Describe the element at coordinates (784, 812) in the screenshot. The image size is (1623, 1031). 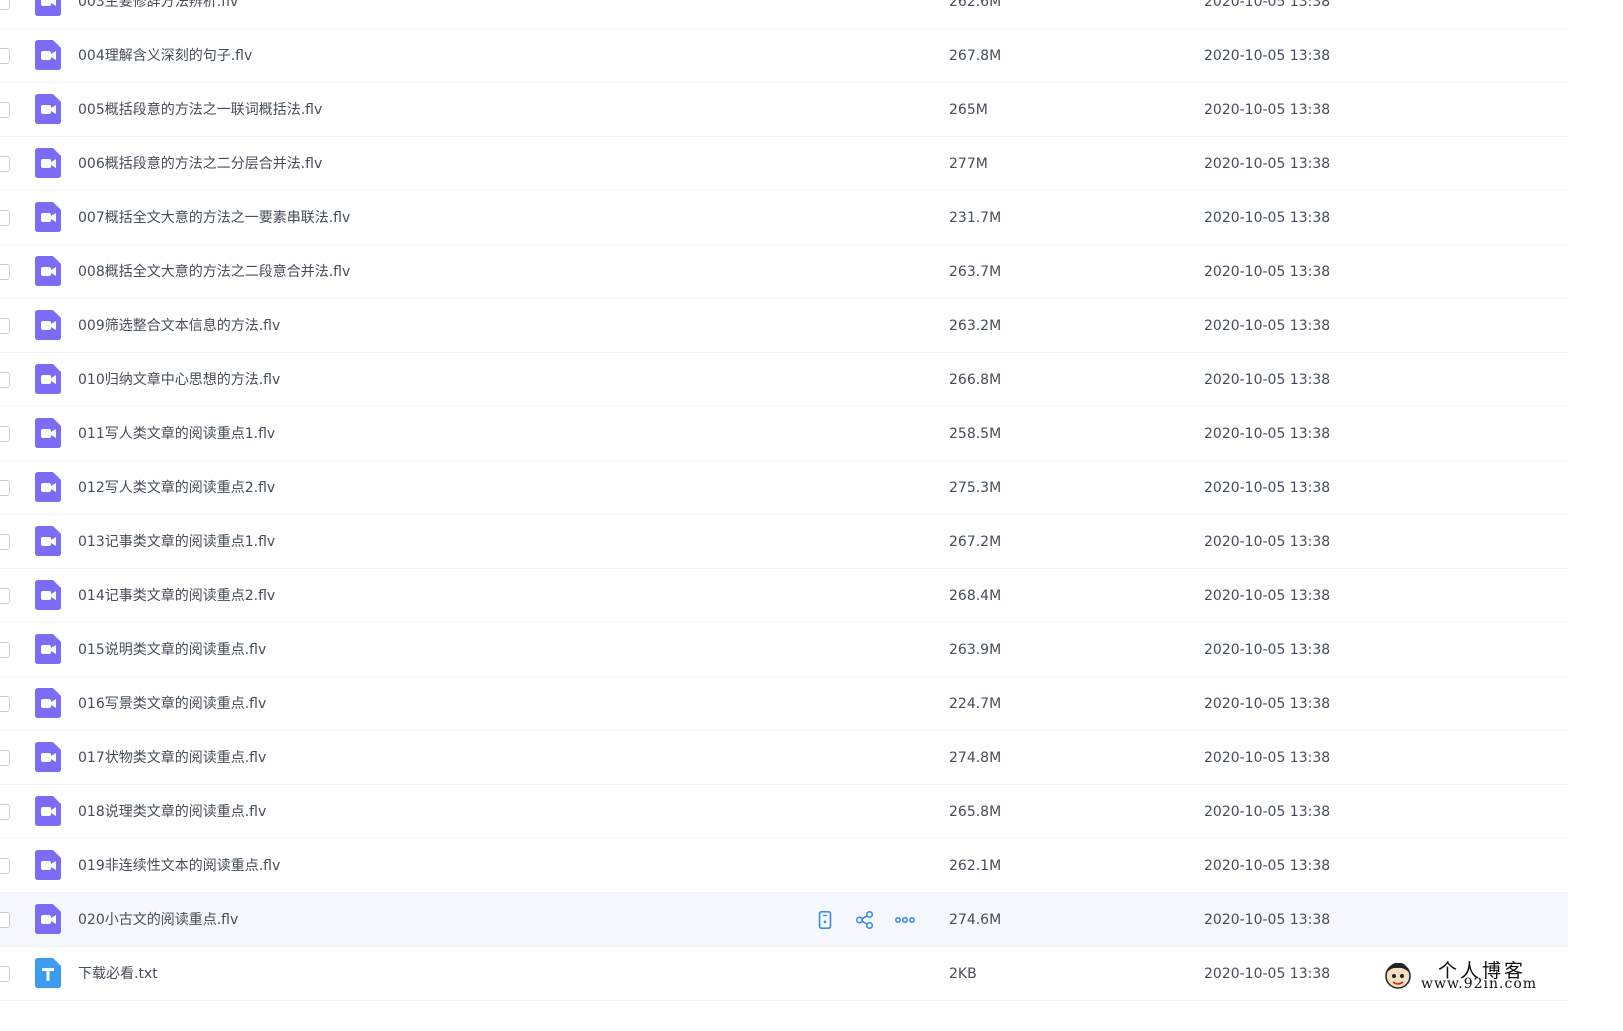
I see `file-row: 018说理类文章的阅读重点.flv 265.8M 2020-10-05 13:38` at that location.